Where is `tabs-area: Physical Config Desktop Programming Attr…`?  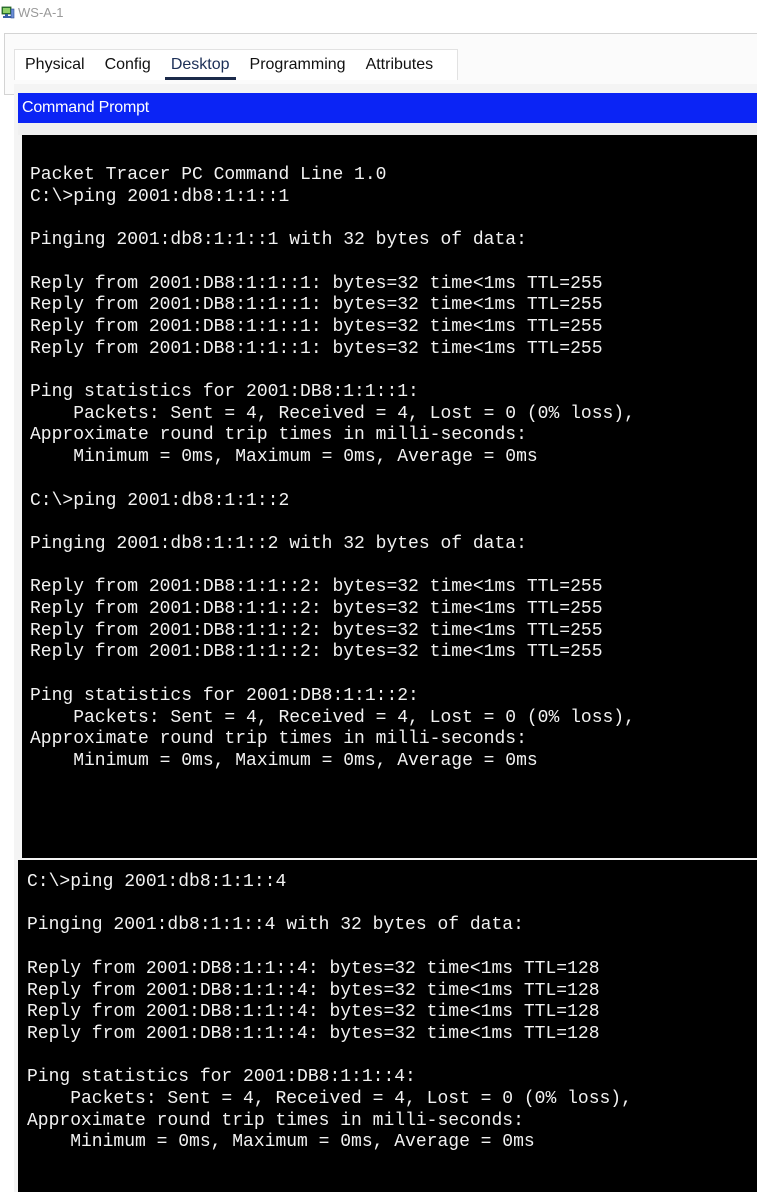 tabs-area: Physical Config Desktop Programming Attr… is located at coordinates (378, 63).